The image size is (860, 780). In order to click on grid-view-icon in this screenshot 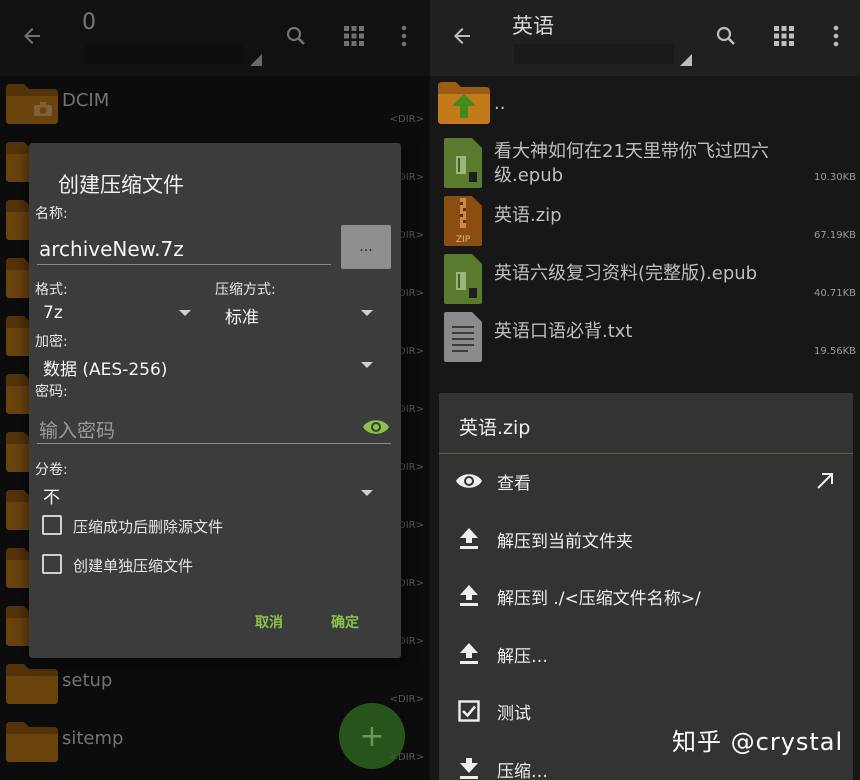, I will do `click(784, 36)`.